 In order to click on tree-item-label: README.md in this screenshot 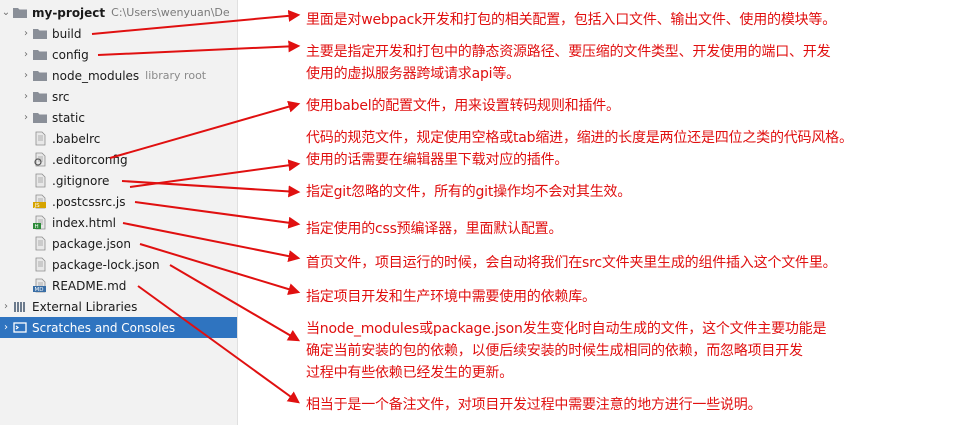, I will do `click(89, 285)`.